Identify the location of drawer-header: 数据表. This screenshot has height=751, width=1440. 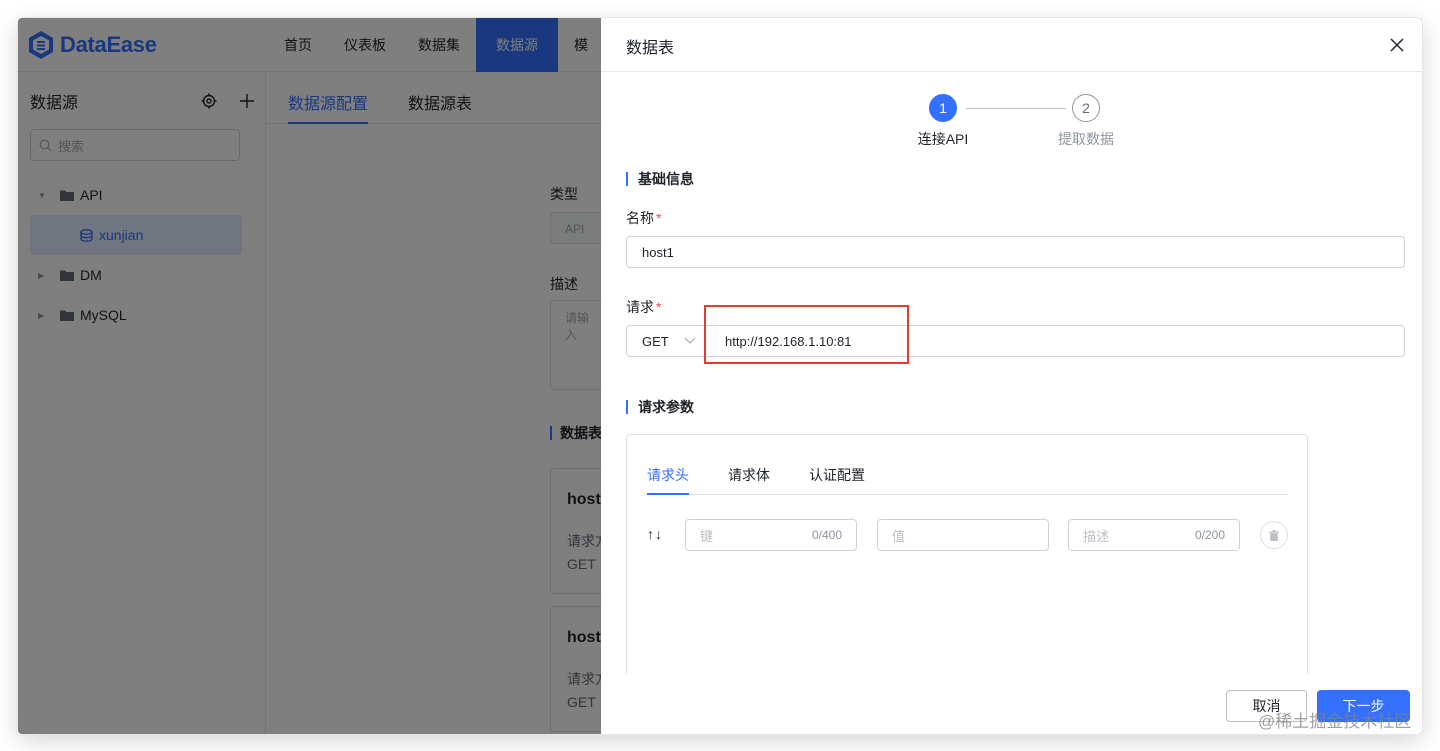
(1011, 45).